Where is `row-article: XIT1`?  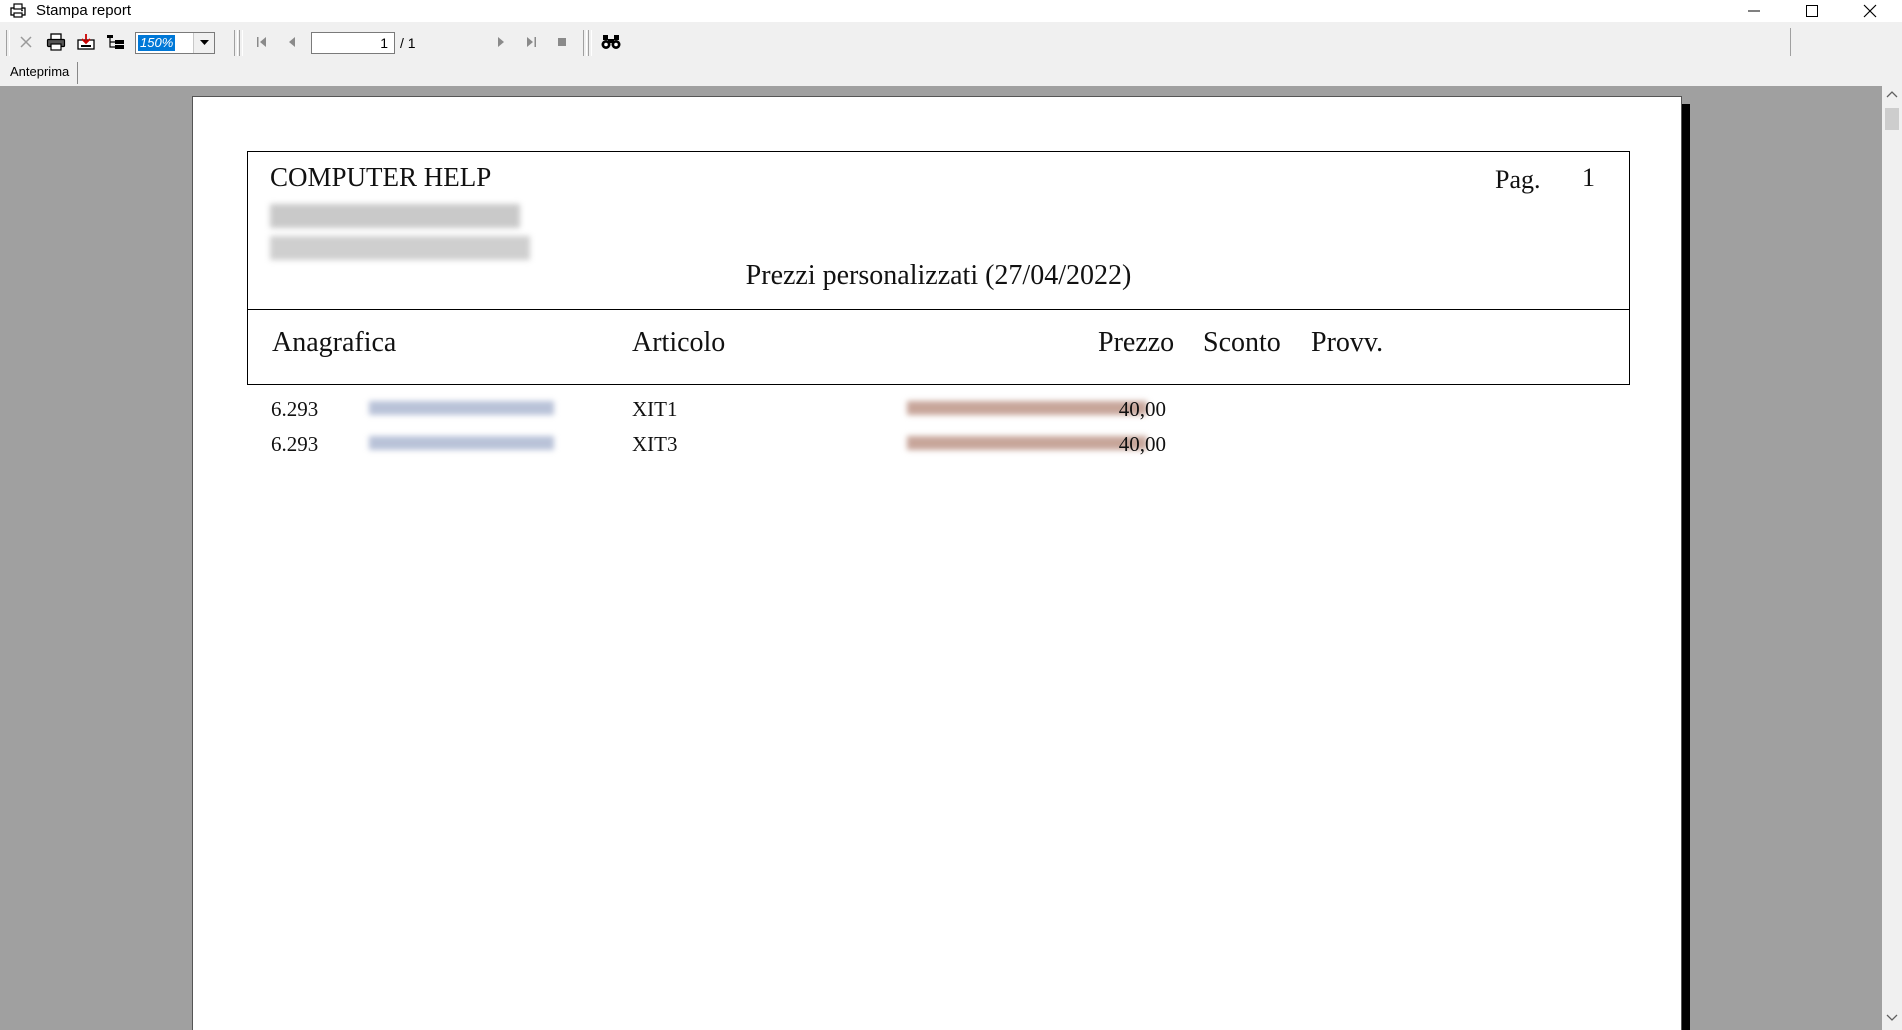 row-article: XIT1 is located at coordinates (655, 409).